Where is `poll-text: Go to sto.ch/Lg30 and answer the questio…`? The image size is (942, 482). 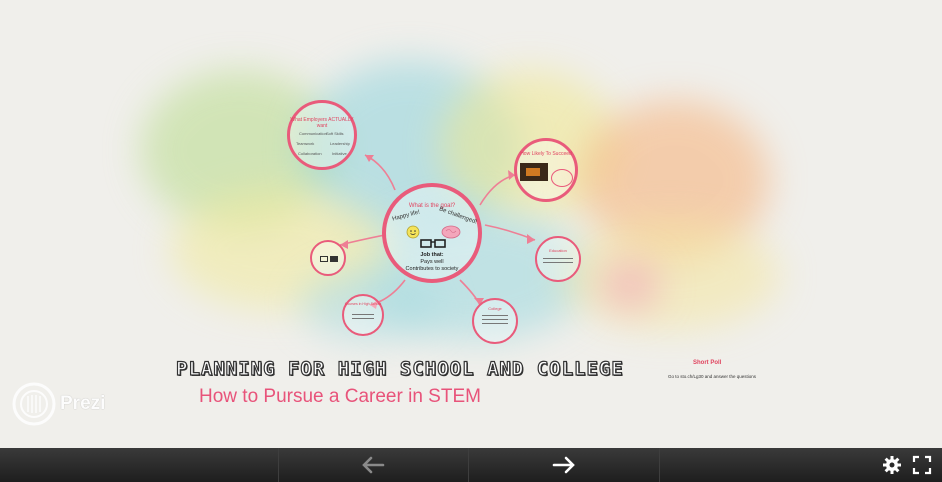
poll-text: Go to sto.ch/Lg30 and answer the questio… is located at coordinates (712, 376).